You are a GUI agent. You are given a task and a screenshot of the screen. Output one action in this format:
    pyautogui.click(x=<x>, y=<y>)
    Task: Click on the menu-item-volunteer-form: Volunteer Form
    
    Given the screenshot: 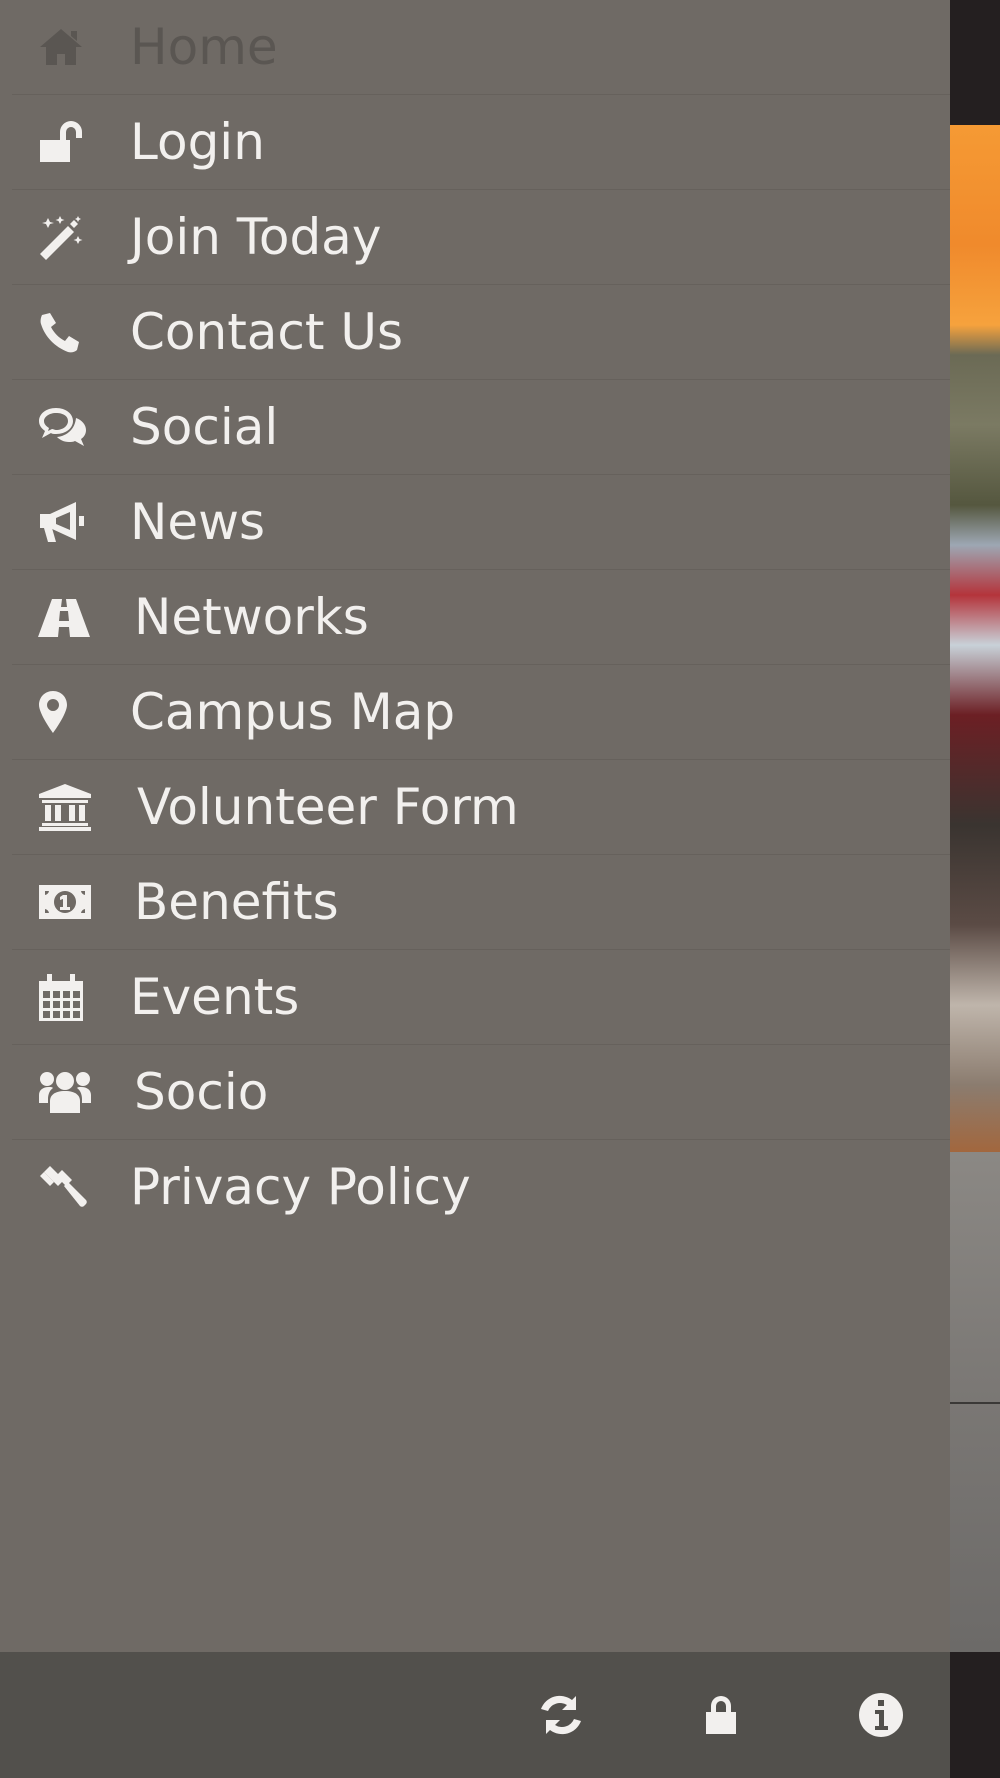 What is the action you would take?
    pyautogui.click(x=481, y=807)
    